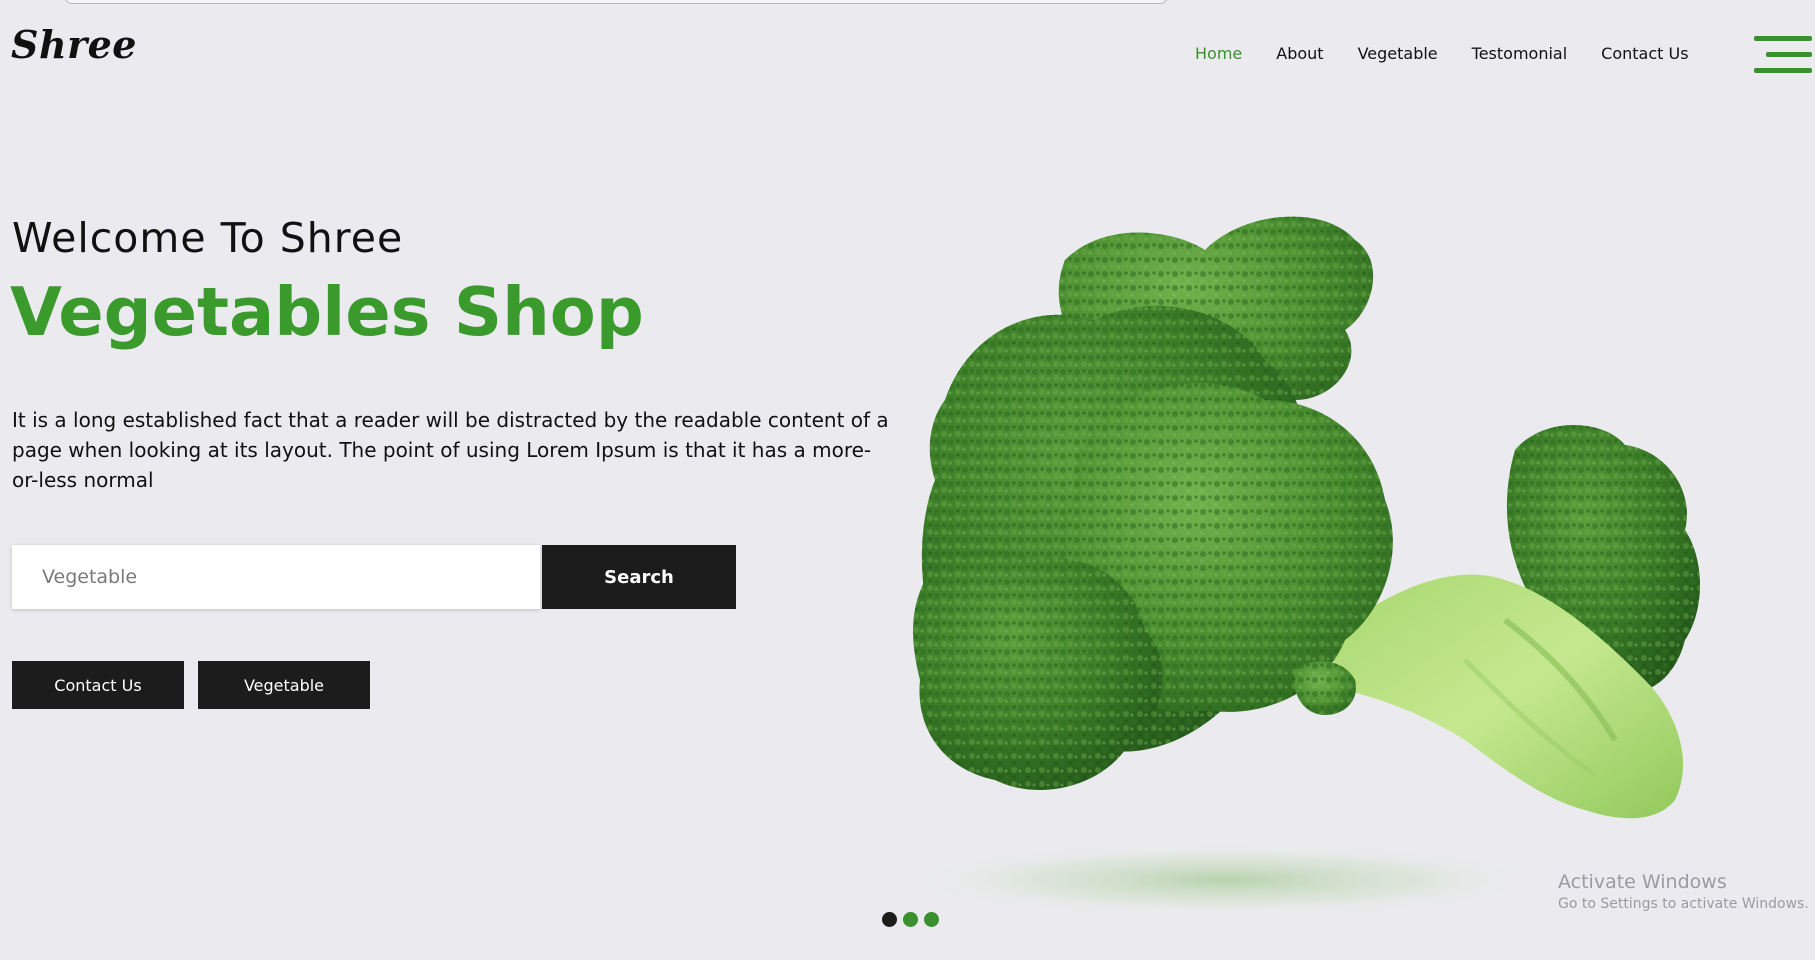 This screenshot has height=963, width=1815. Describe the element at coordinates (1644, 53) in the screenshot. I see `nav-item-contact-us: Contact Us` at that location.